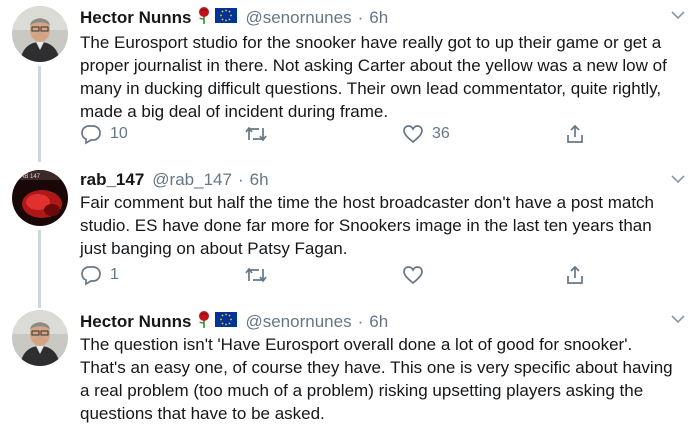  What do you see at coordinates (340, 136) in the screenshot?
I see `tweet-actions: 10 36` at bounding box center [340, 136].